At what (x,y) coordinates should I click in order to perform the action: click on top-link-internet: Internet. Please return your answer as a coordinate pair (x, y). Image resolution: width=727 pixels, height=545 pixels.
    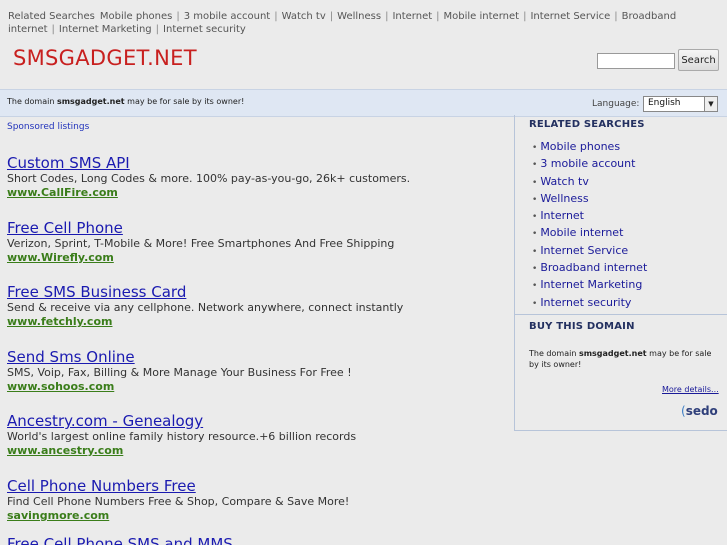
    Looking at the image, I should click on (412, 16).